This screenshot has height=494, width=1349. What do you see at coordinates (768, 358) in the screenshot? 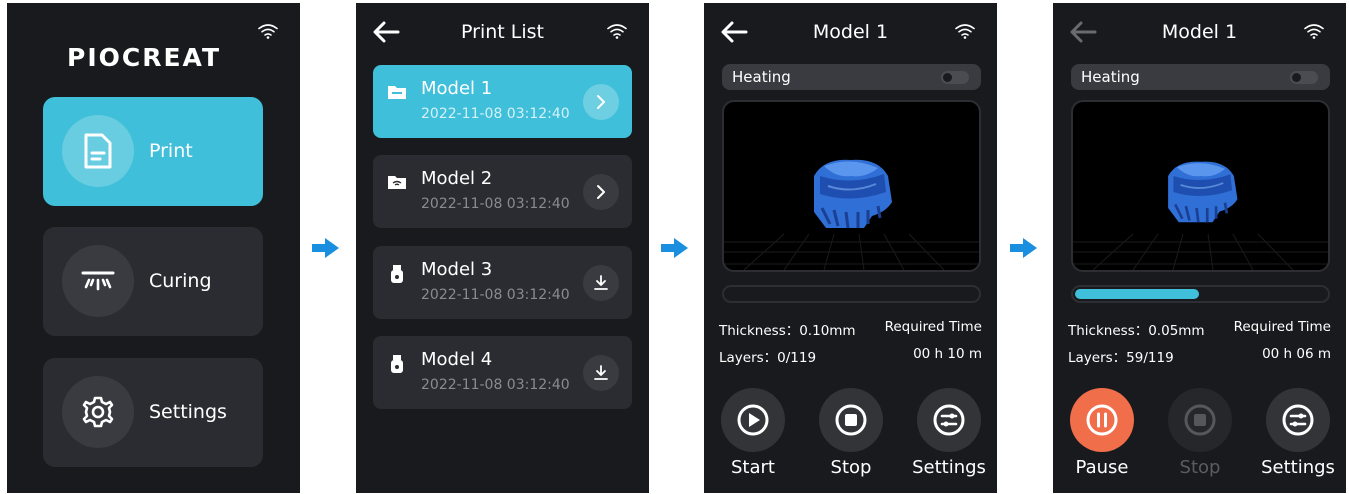
I see `layers-text: Layers：0/119` at bounding box center [768, 358].